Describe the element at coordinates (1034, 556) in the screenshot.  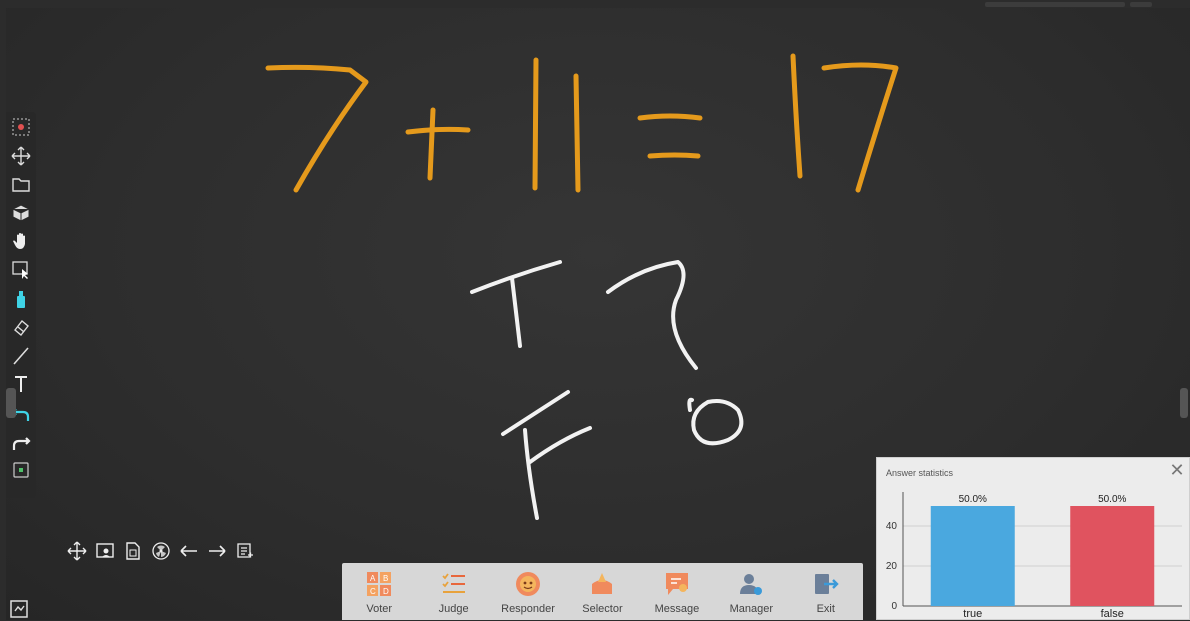
I see `answer-chart: 0 20 40 50.0% true 50.0% false` at that location.